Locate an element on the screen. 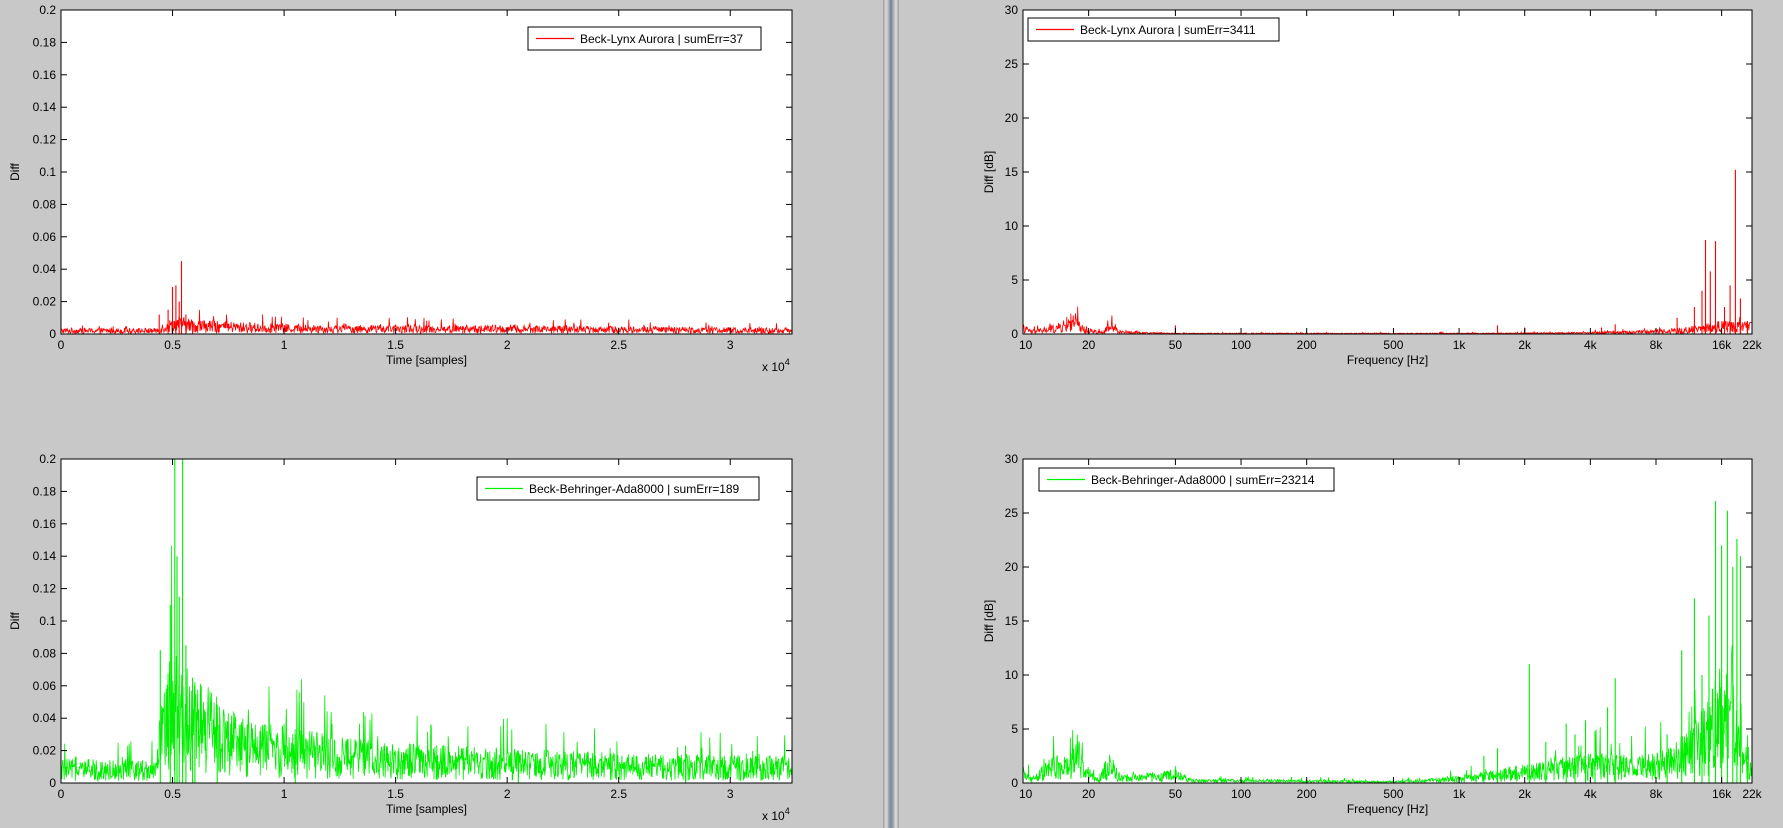 This screenshot has width=1783, height=828. legend: Beck-Lynx Aurora | sumErr=3411 is located at coordinates (1153, 29).